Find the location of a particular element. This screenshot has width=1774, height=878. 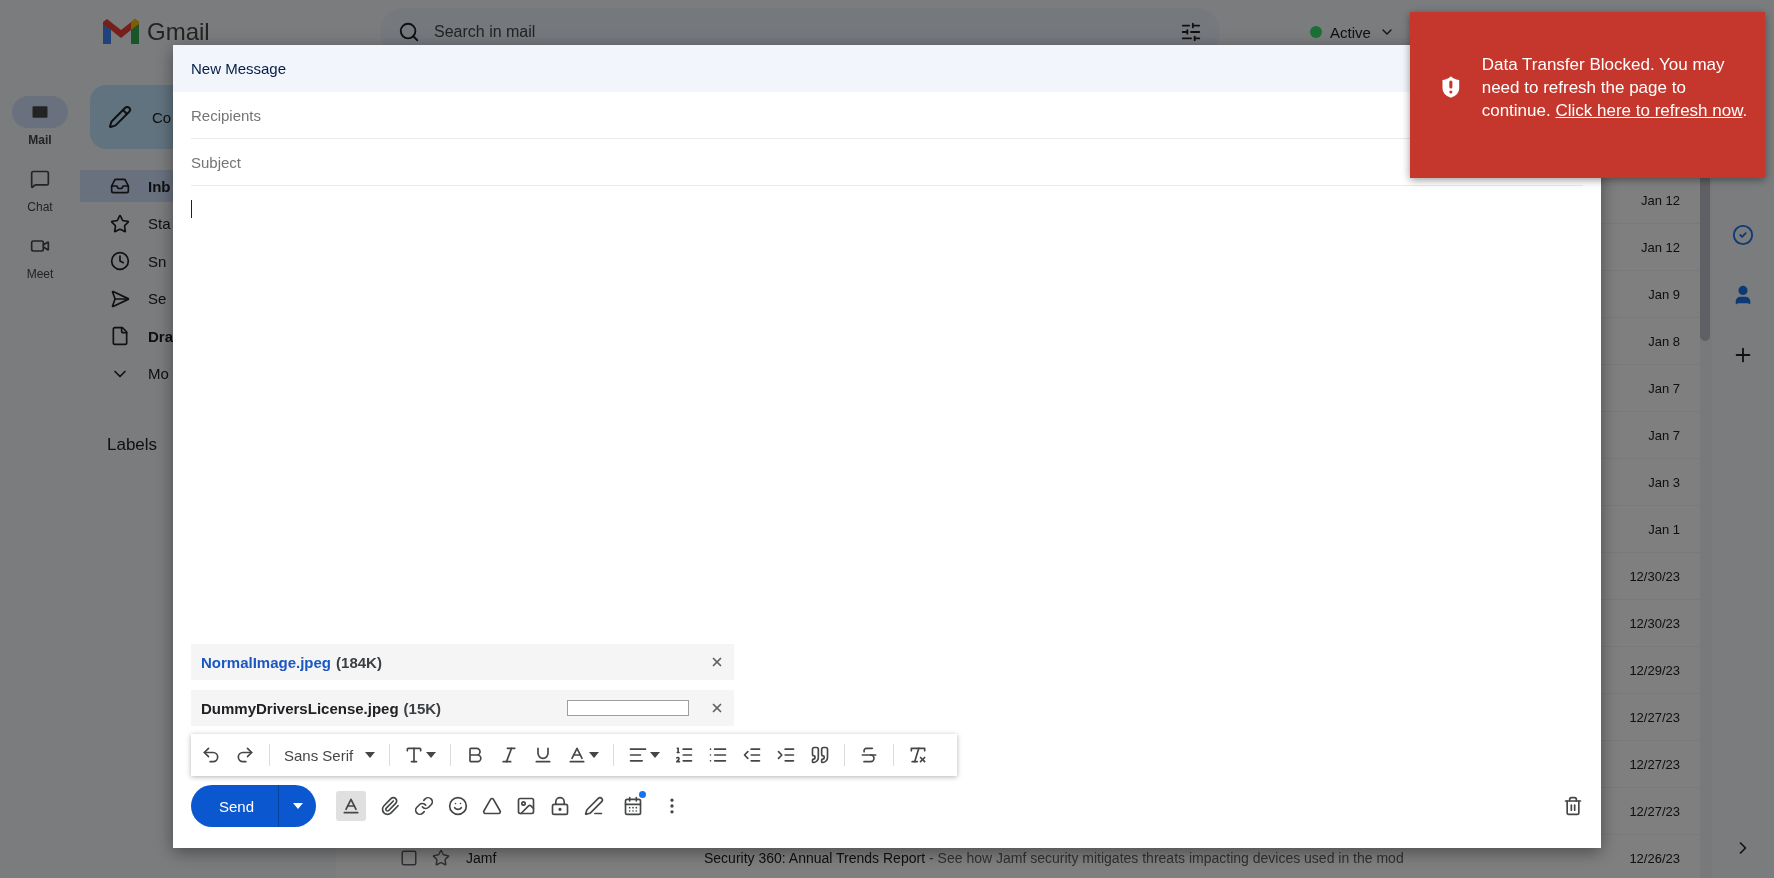

tasks-icon is located at coordinates (1743, 235).